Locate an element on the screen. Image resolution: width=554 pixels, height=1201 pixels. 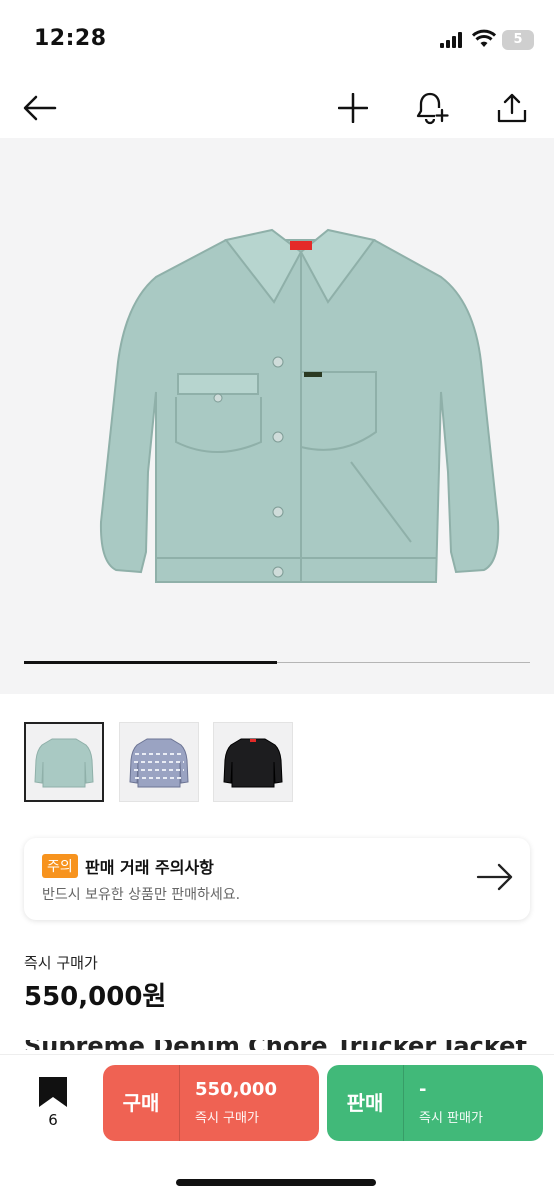
sell-label: 판매 is located at coordinates (365, 1103).